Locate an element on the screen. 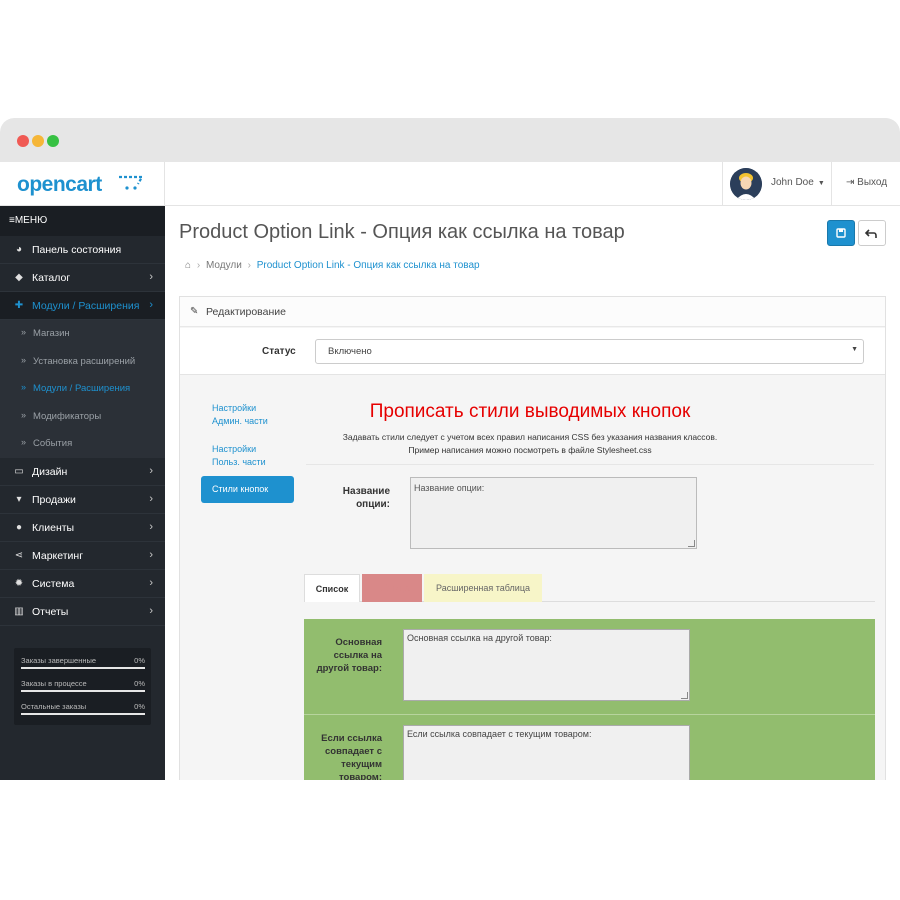 The height and width of the screenshot is (900, 900). save-button is located at coordinates (841, 233).